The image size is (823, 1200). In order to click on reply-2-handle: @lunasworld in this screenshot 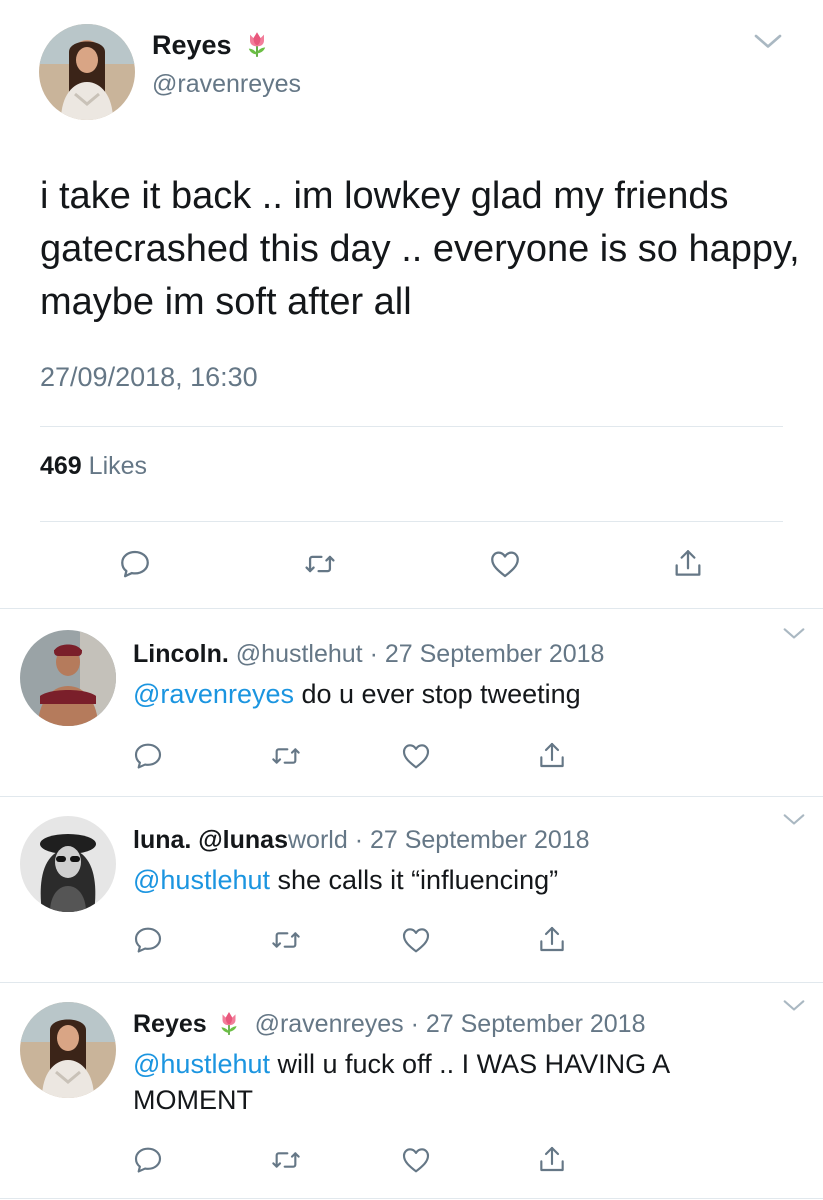, I will do `click(272, 840)`.